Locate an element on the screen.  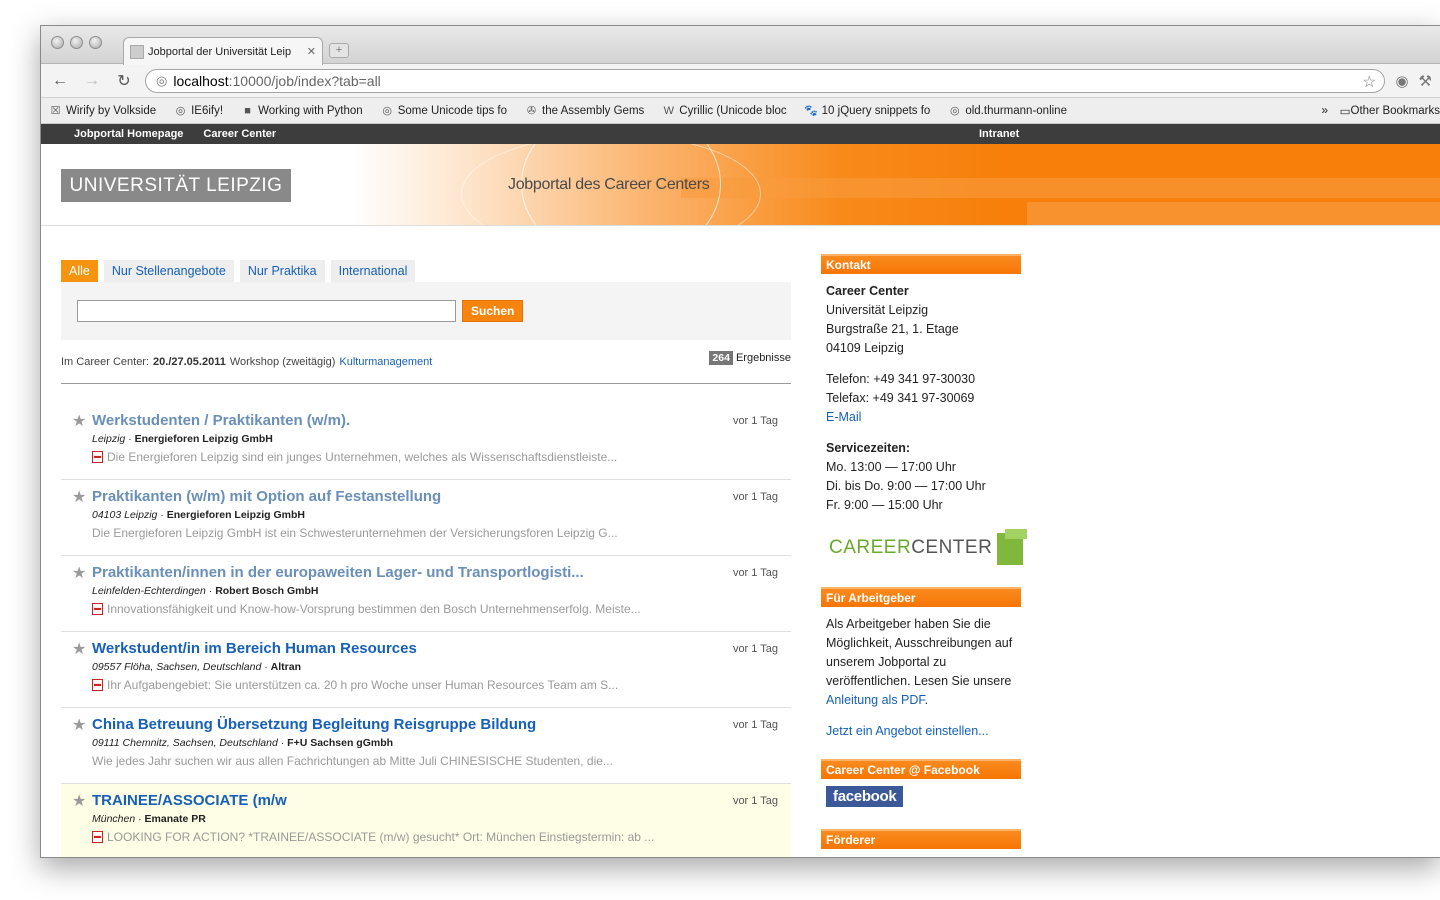
address-line: Universität Leipzig is located at coordinates (877, 310).